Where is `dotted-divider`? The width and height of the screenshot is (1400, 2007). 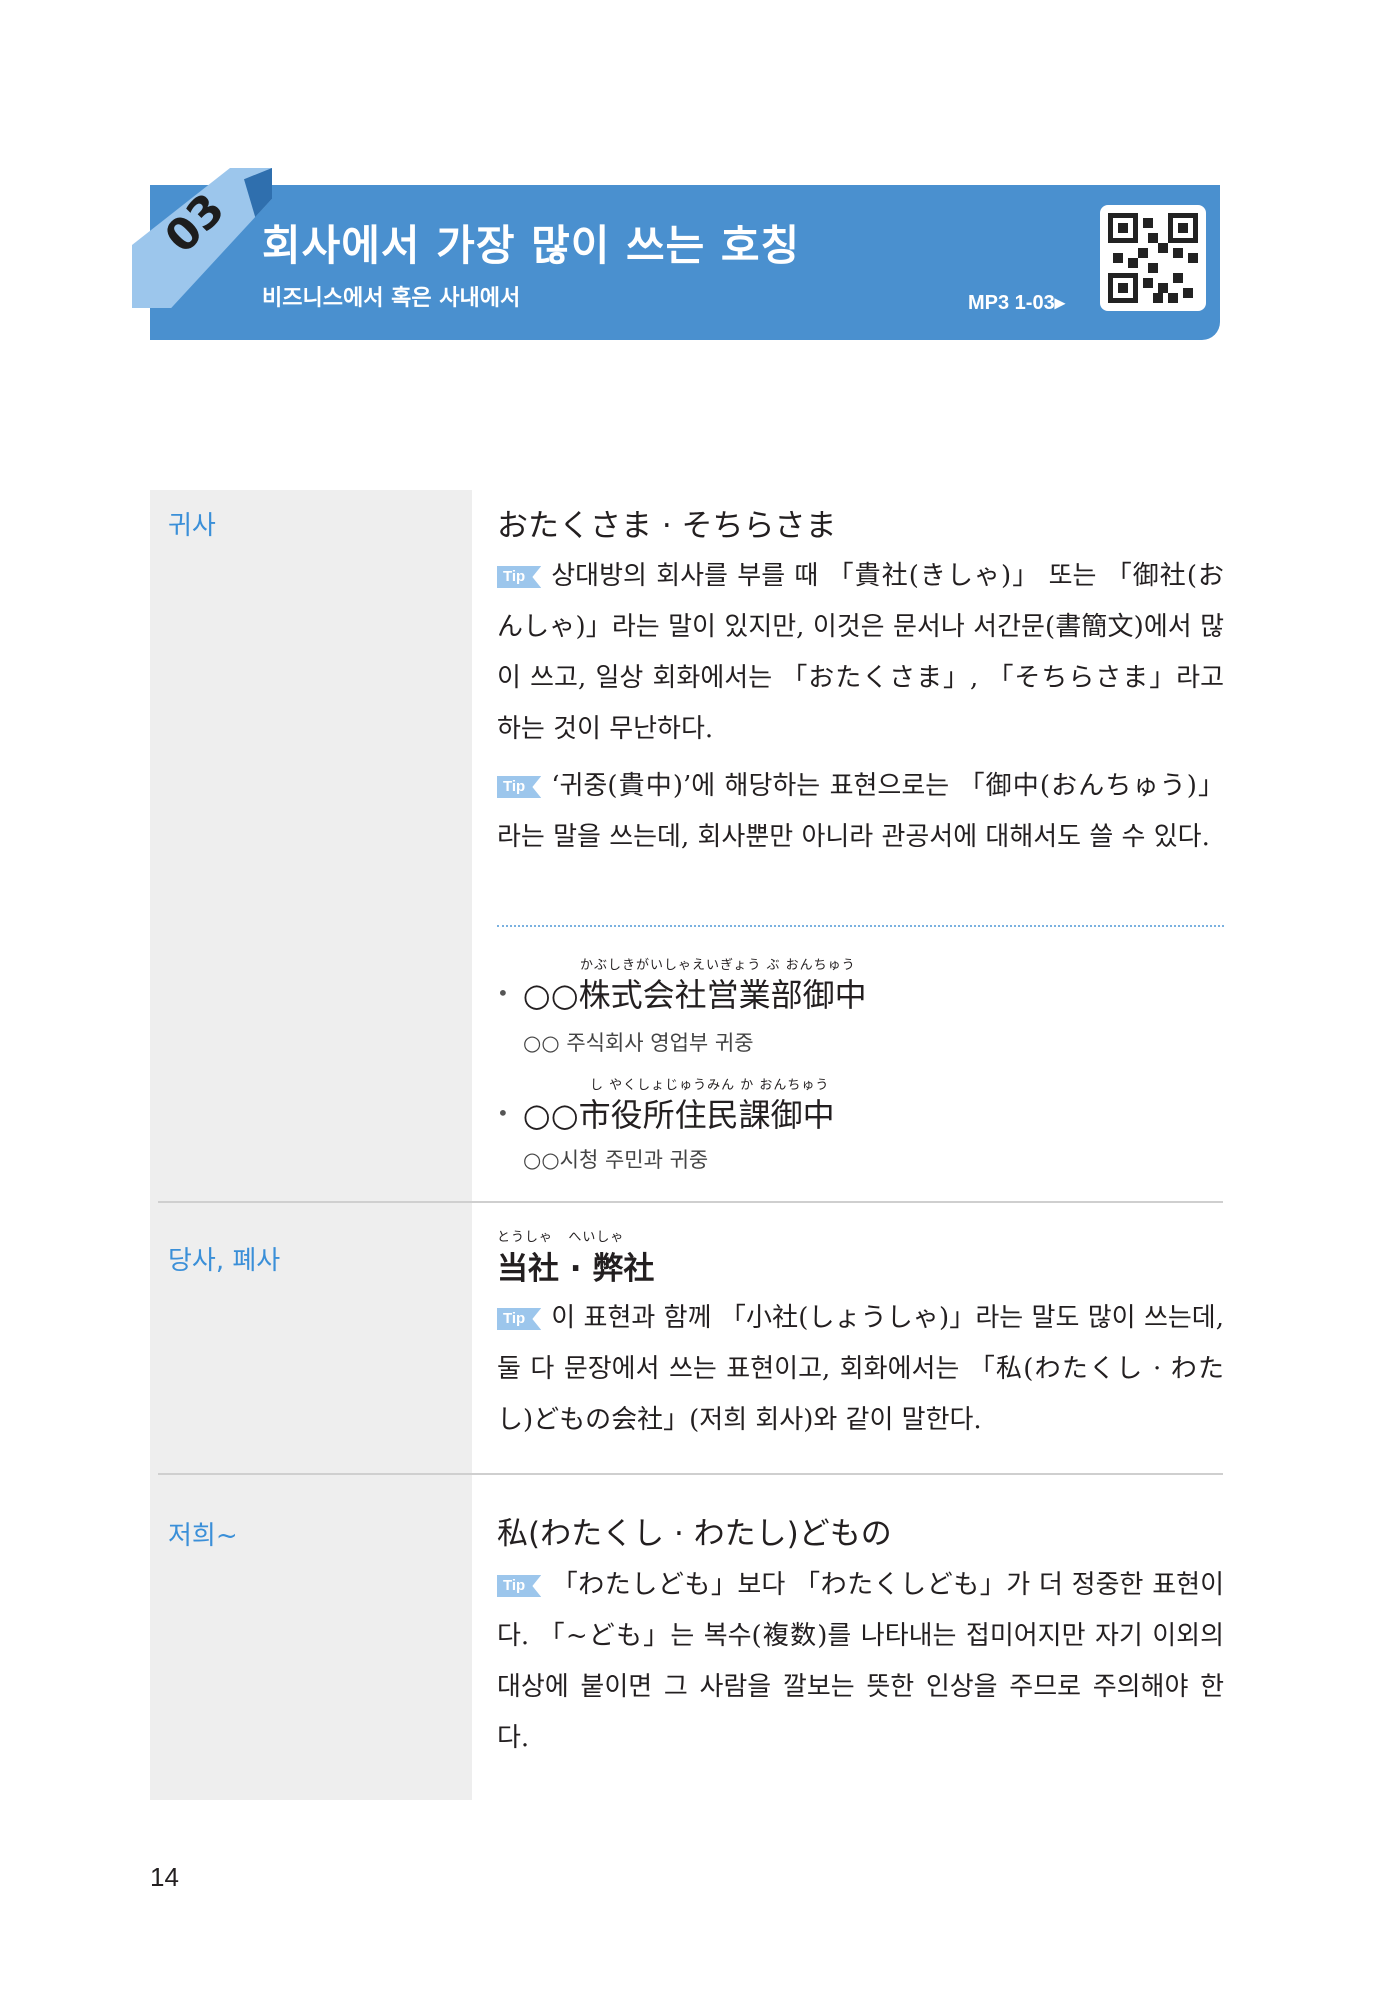 dotted-divider is located at coordinates (860, 926).